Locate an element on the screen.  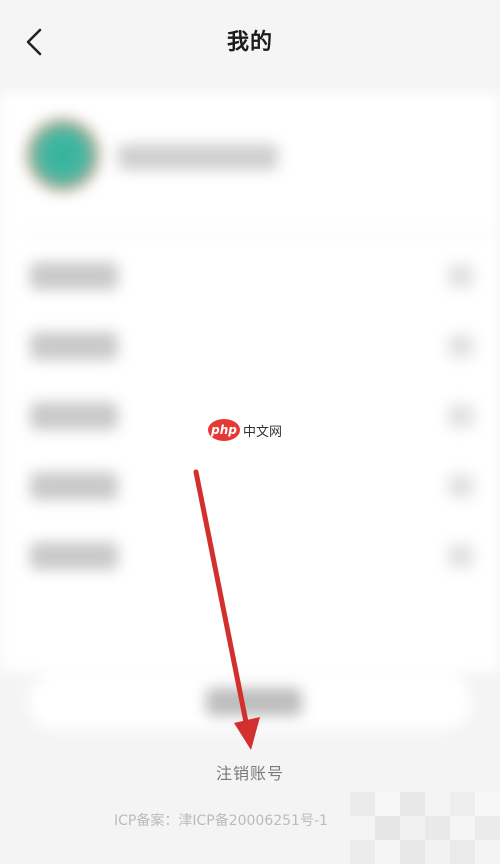
cancel-account-link: 注销账号 is located at coordinates (250, 772).